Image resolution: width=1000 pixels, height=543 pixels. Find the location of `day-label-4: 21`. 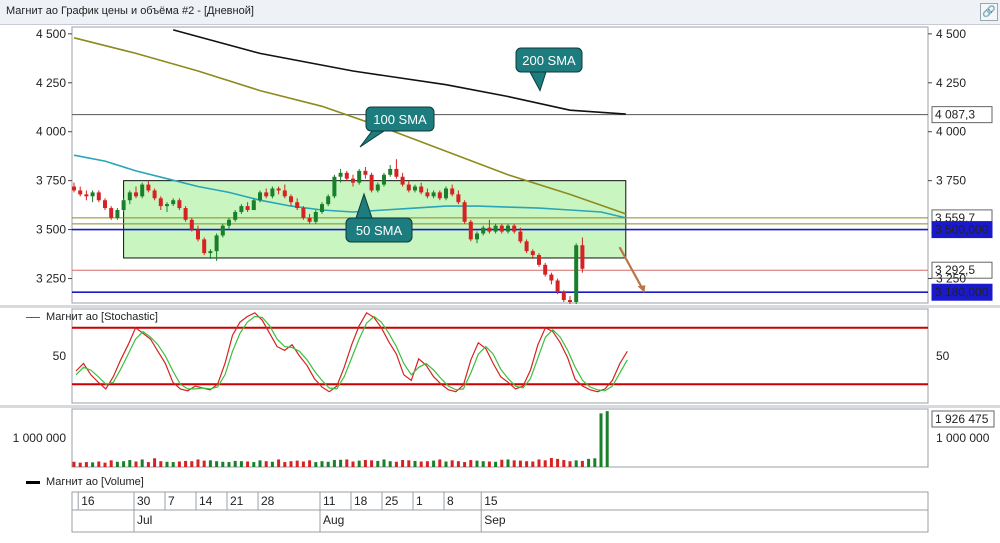

day-label-4: 21 is located at coordinates (237, 501).